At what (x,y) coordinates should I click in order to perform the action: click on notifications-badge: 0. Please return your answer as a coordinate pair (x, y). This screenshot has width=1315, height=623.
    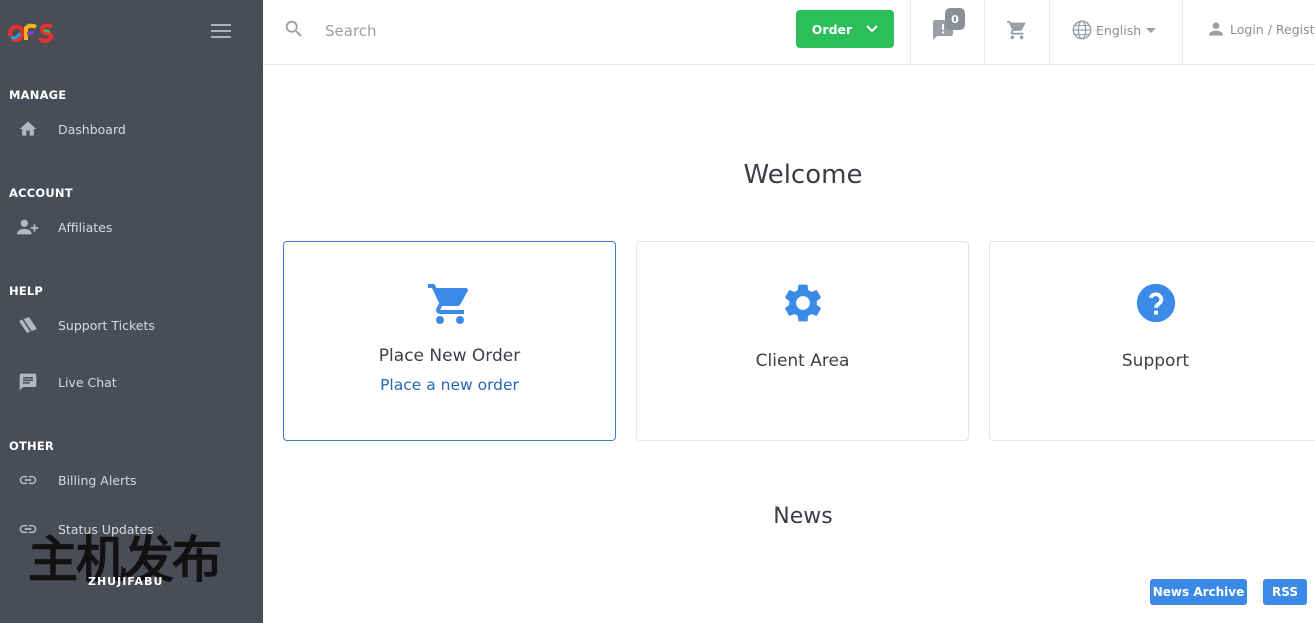
    Looking at the image, I should click on (955, 19).